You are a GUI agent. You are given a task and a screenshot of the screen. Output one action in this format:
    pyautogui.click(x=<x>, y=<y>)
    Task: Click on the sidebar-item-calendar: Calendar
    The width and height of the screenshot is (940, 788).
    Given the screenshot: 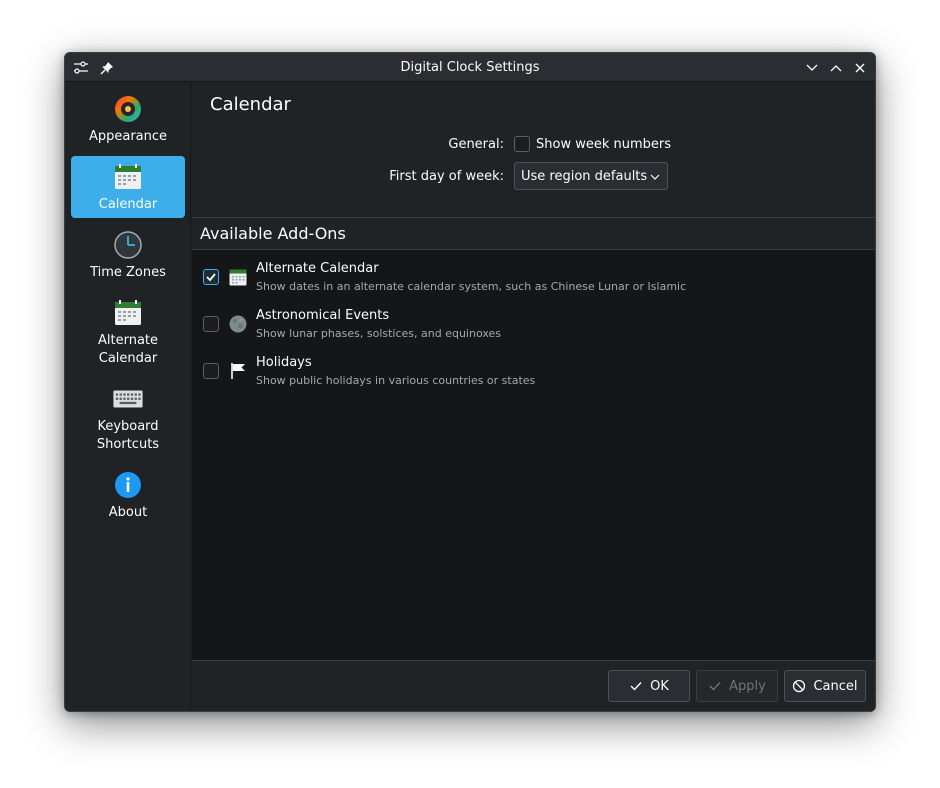 What is the action you would take?
    pyautogui.click(x=128, y=187)
    